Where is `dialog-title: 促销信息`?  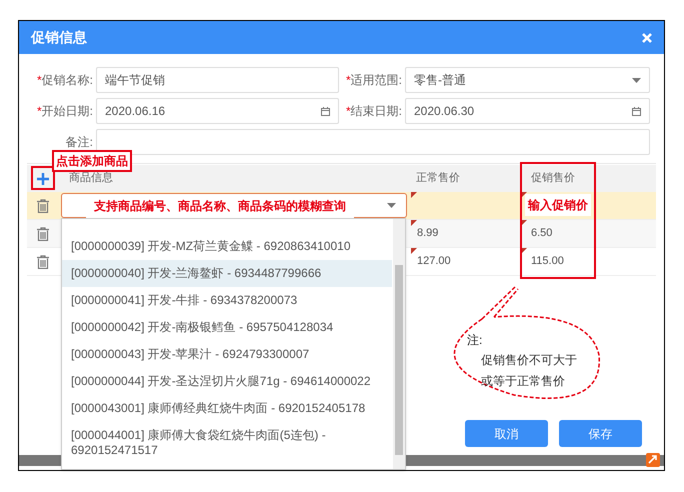
dialog-title: 促销信息 is located at coordinates (59, 37).